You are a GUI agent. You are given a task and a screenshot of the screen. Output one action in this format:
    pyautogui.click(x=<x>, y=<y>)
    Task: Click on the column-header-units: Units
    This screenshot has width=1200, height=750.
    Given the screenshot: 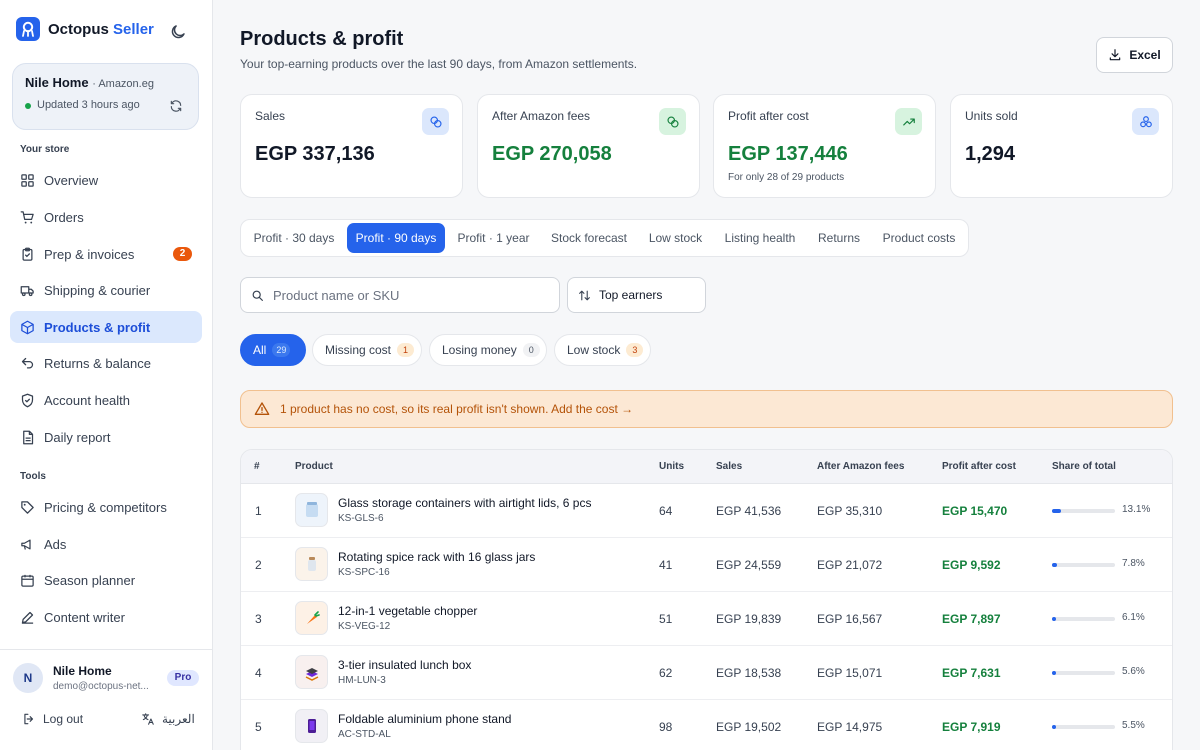 What is the action you would take?
    pyautogui.click(x=671, y=466)
    